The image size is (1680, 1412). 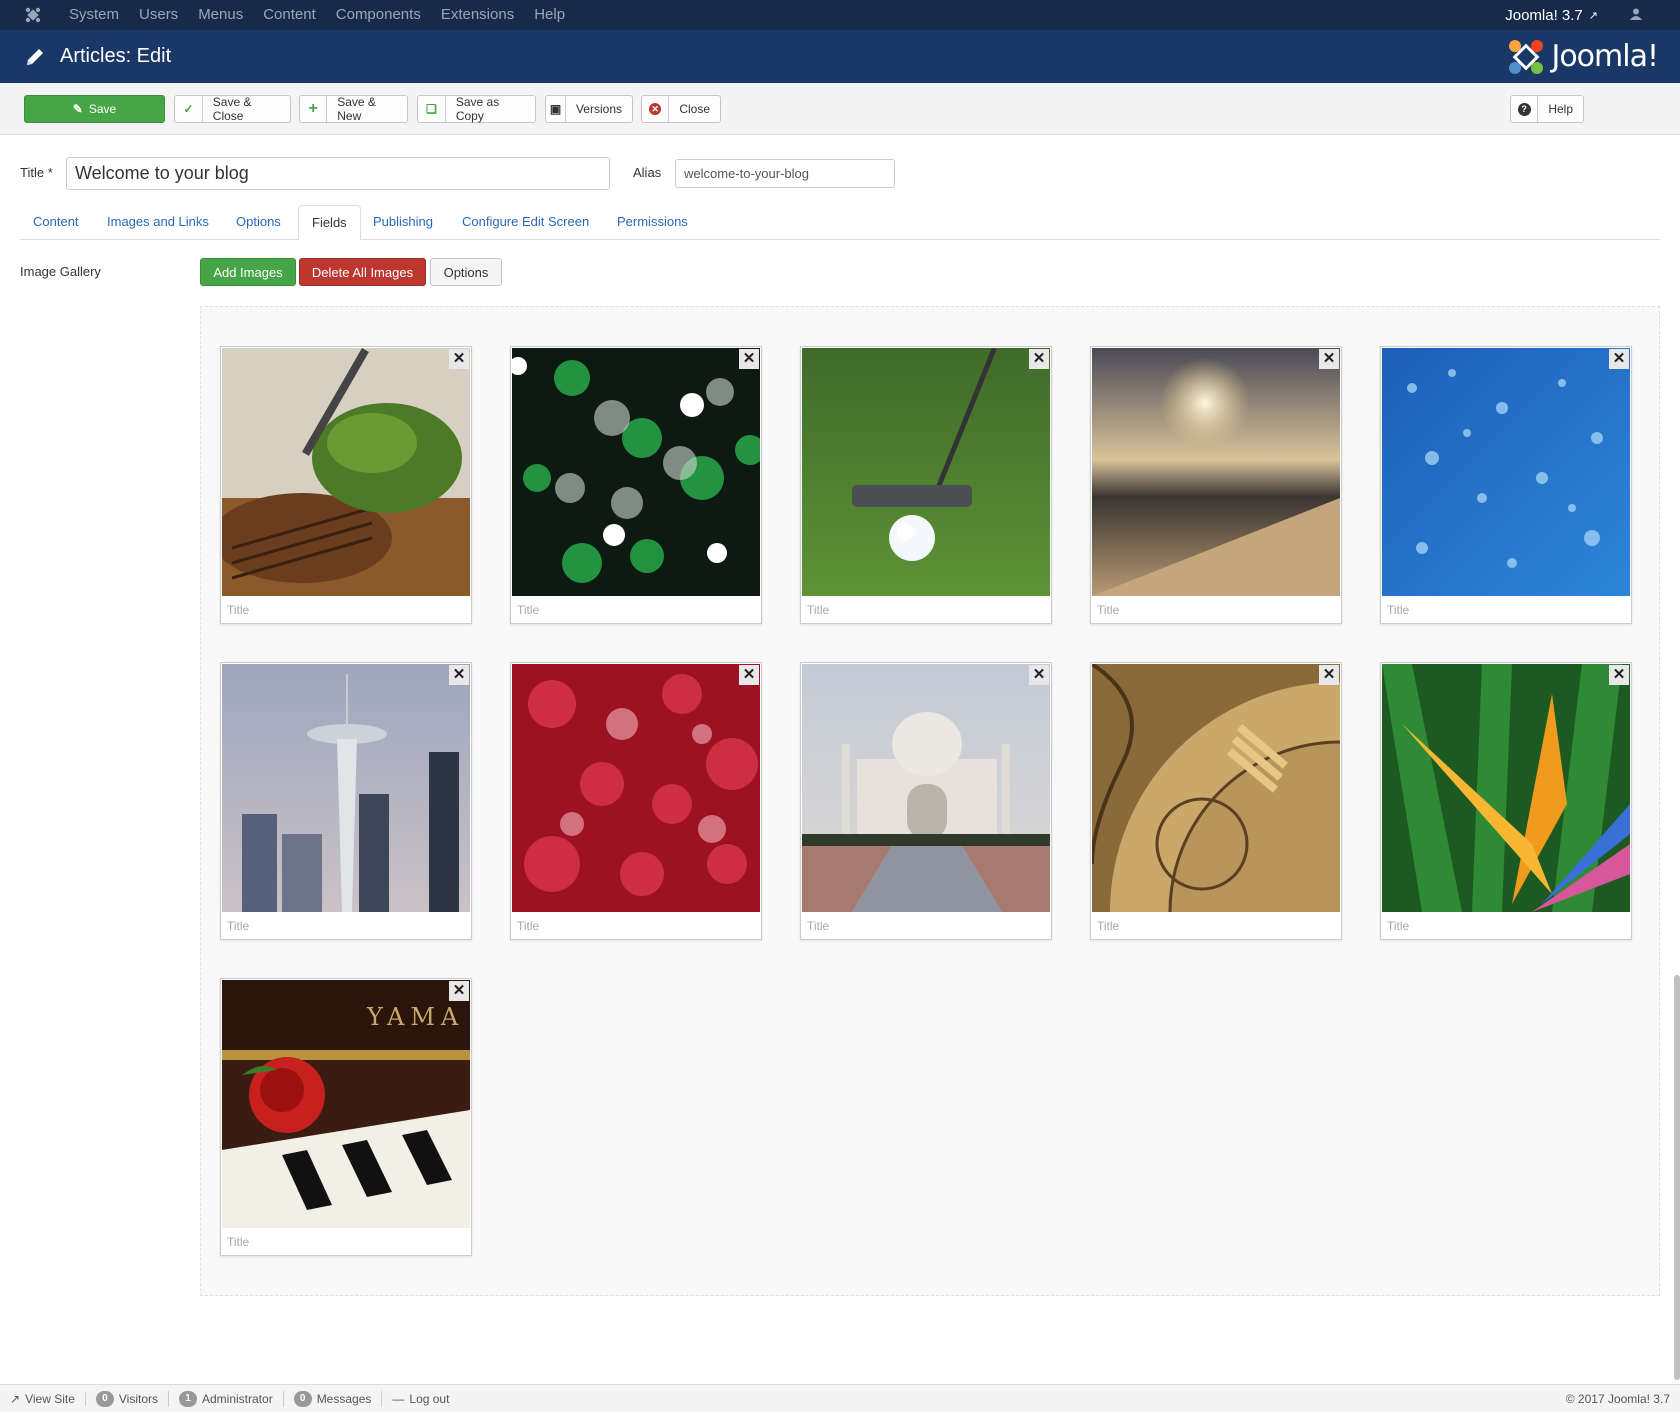 What do you see at coordinates (466, 272) in the screenshot?
I see `gallery-options-button: Options` at bounding box center [466, 272].